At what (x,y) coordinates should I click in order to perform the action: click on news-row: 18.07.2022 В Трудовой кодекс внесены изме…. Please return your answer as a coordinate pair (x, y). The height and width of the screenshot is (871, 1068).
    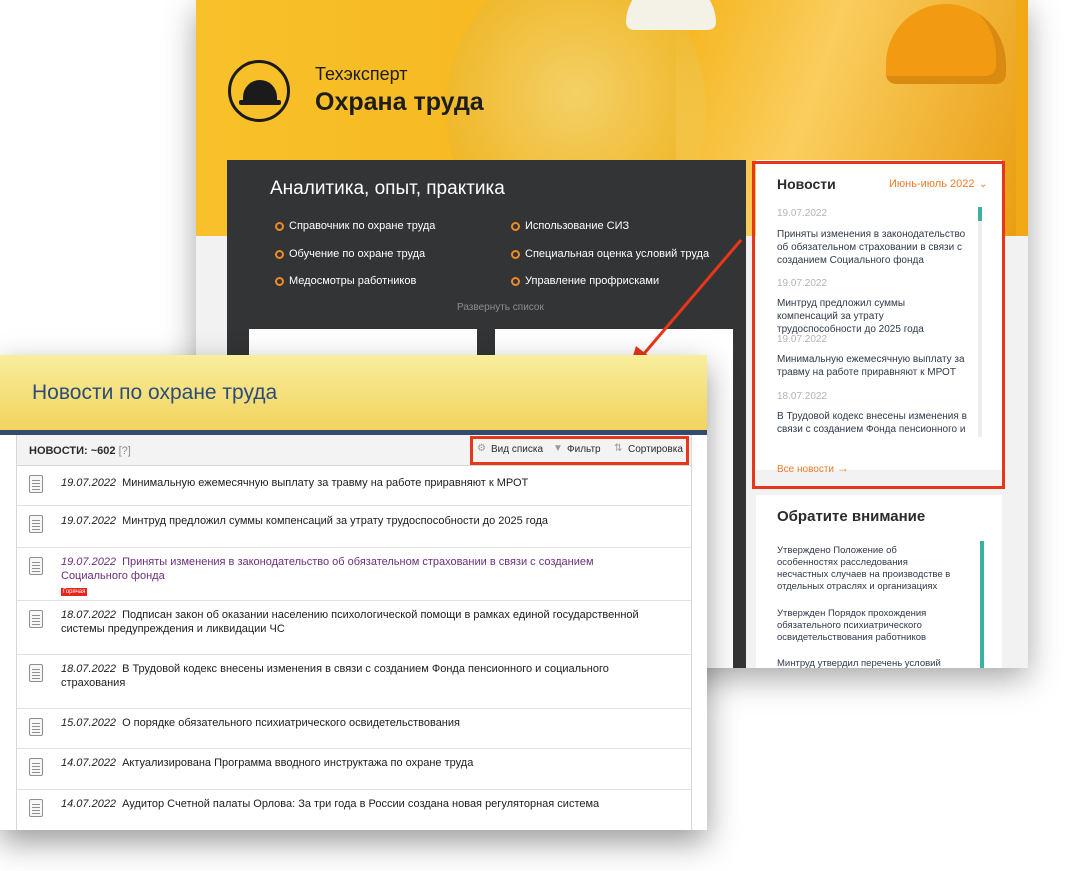
    Looking at the image, I should click on (354, 682).